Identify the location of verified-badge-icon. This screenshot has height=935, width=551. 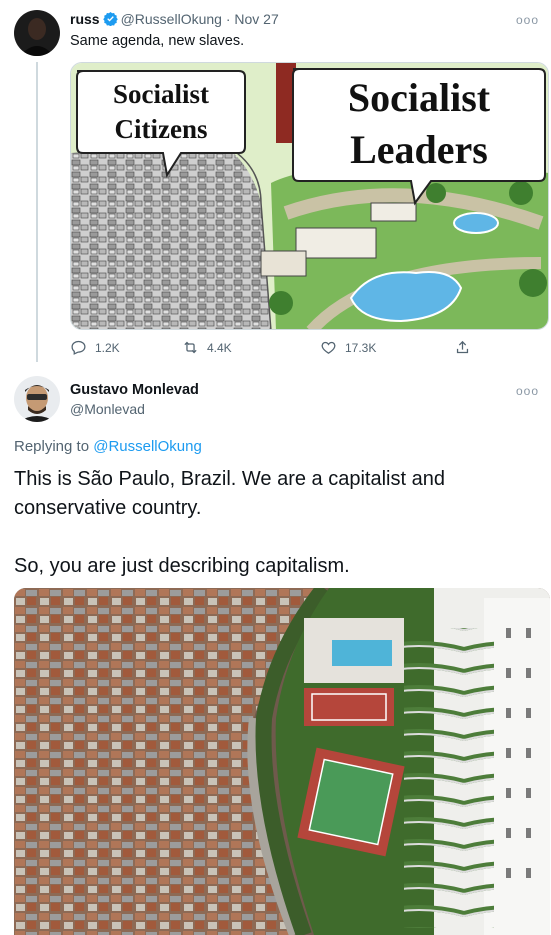
(110, 18).